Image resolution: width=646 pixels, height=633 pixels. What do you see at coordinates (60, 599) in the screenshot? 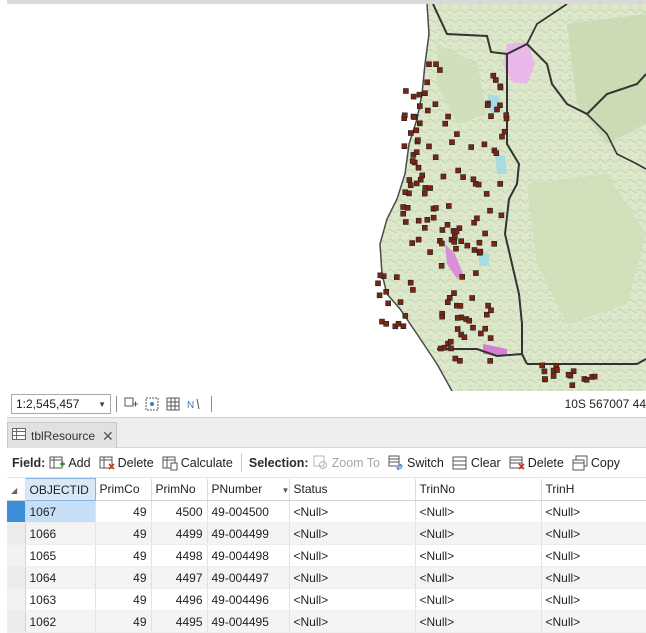
I see `table-cell: 1063` at bounding box center [60, 599].